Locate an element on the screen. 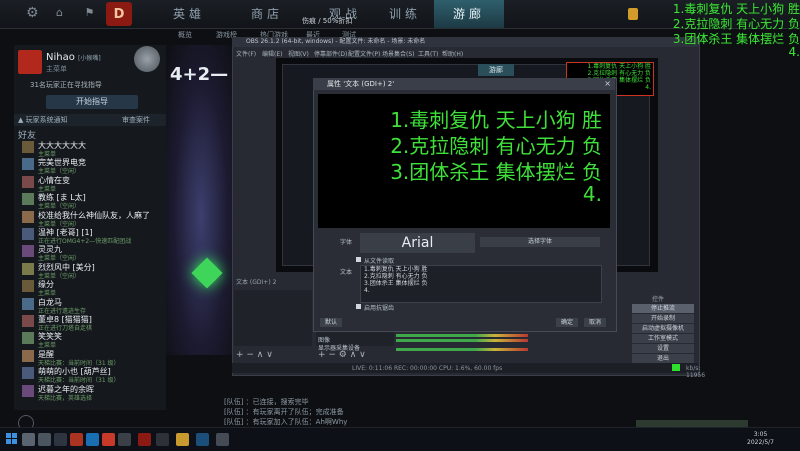 This screenshot has width=800, height=451. start-guide-button: 开始指导 is located at coordinates (92, 102).